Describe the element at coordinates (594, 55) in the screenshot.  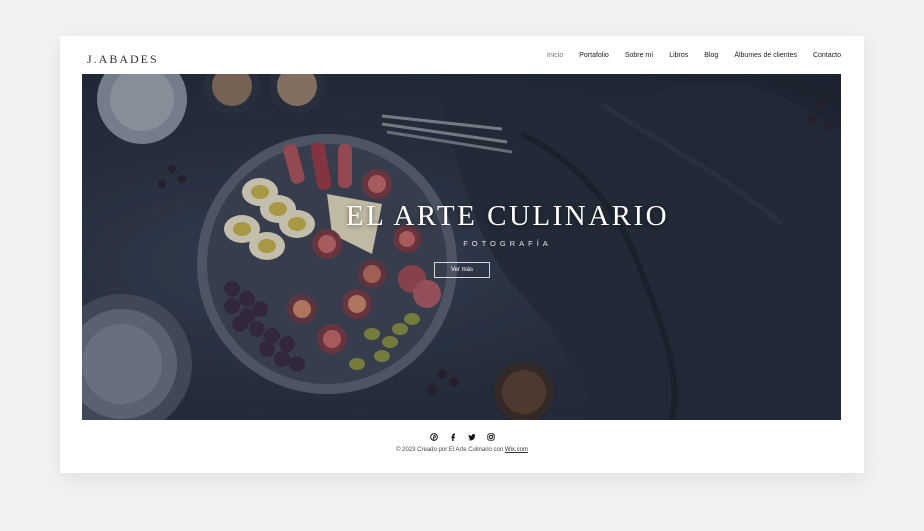
I see `nav-item-portafolio: Portafolio` at that location.